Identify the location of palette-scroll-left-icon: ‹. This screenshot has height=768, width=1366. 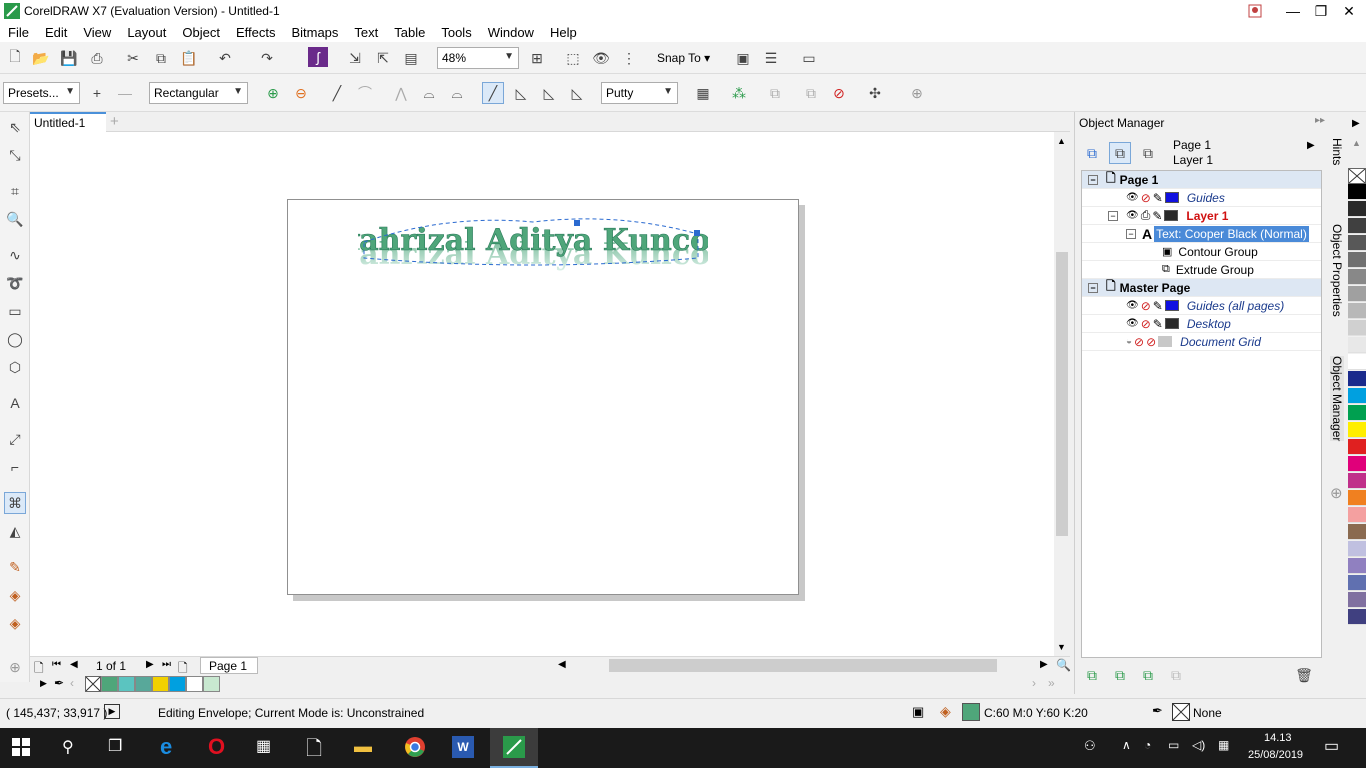
(72, 683).